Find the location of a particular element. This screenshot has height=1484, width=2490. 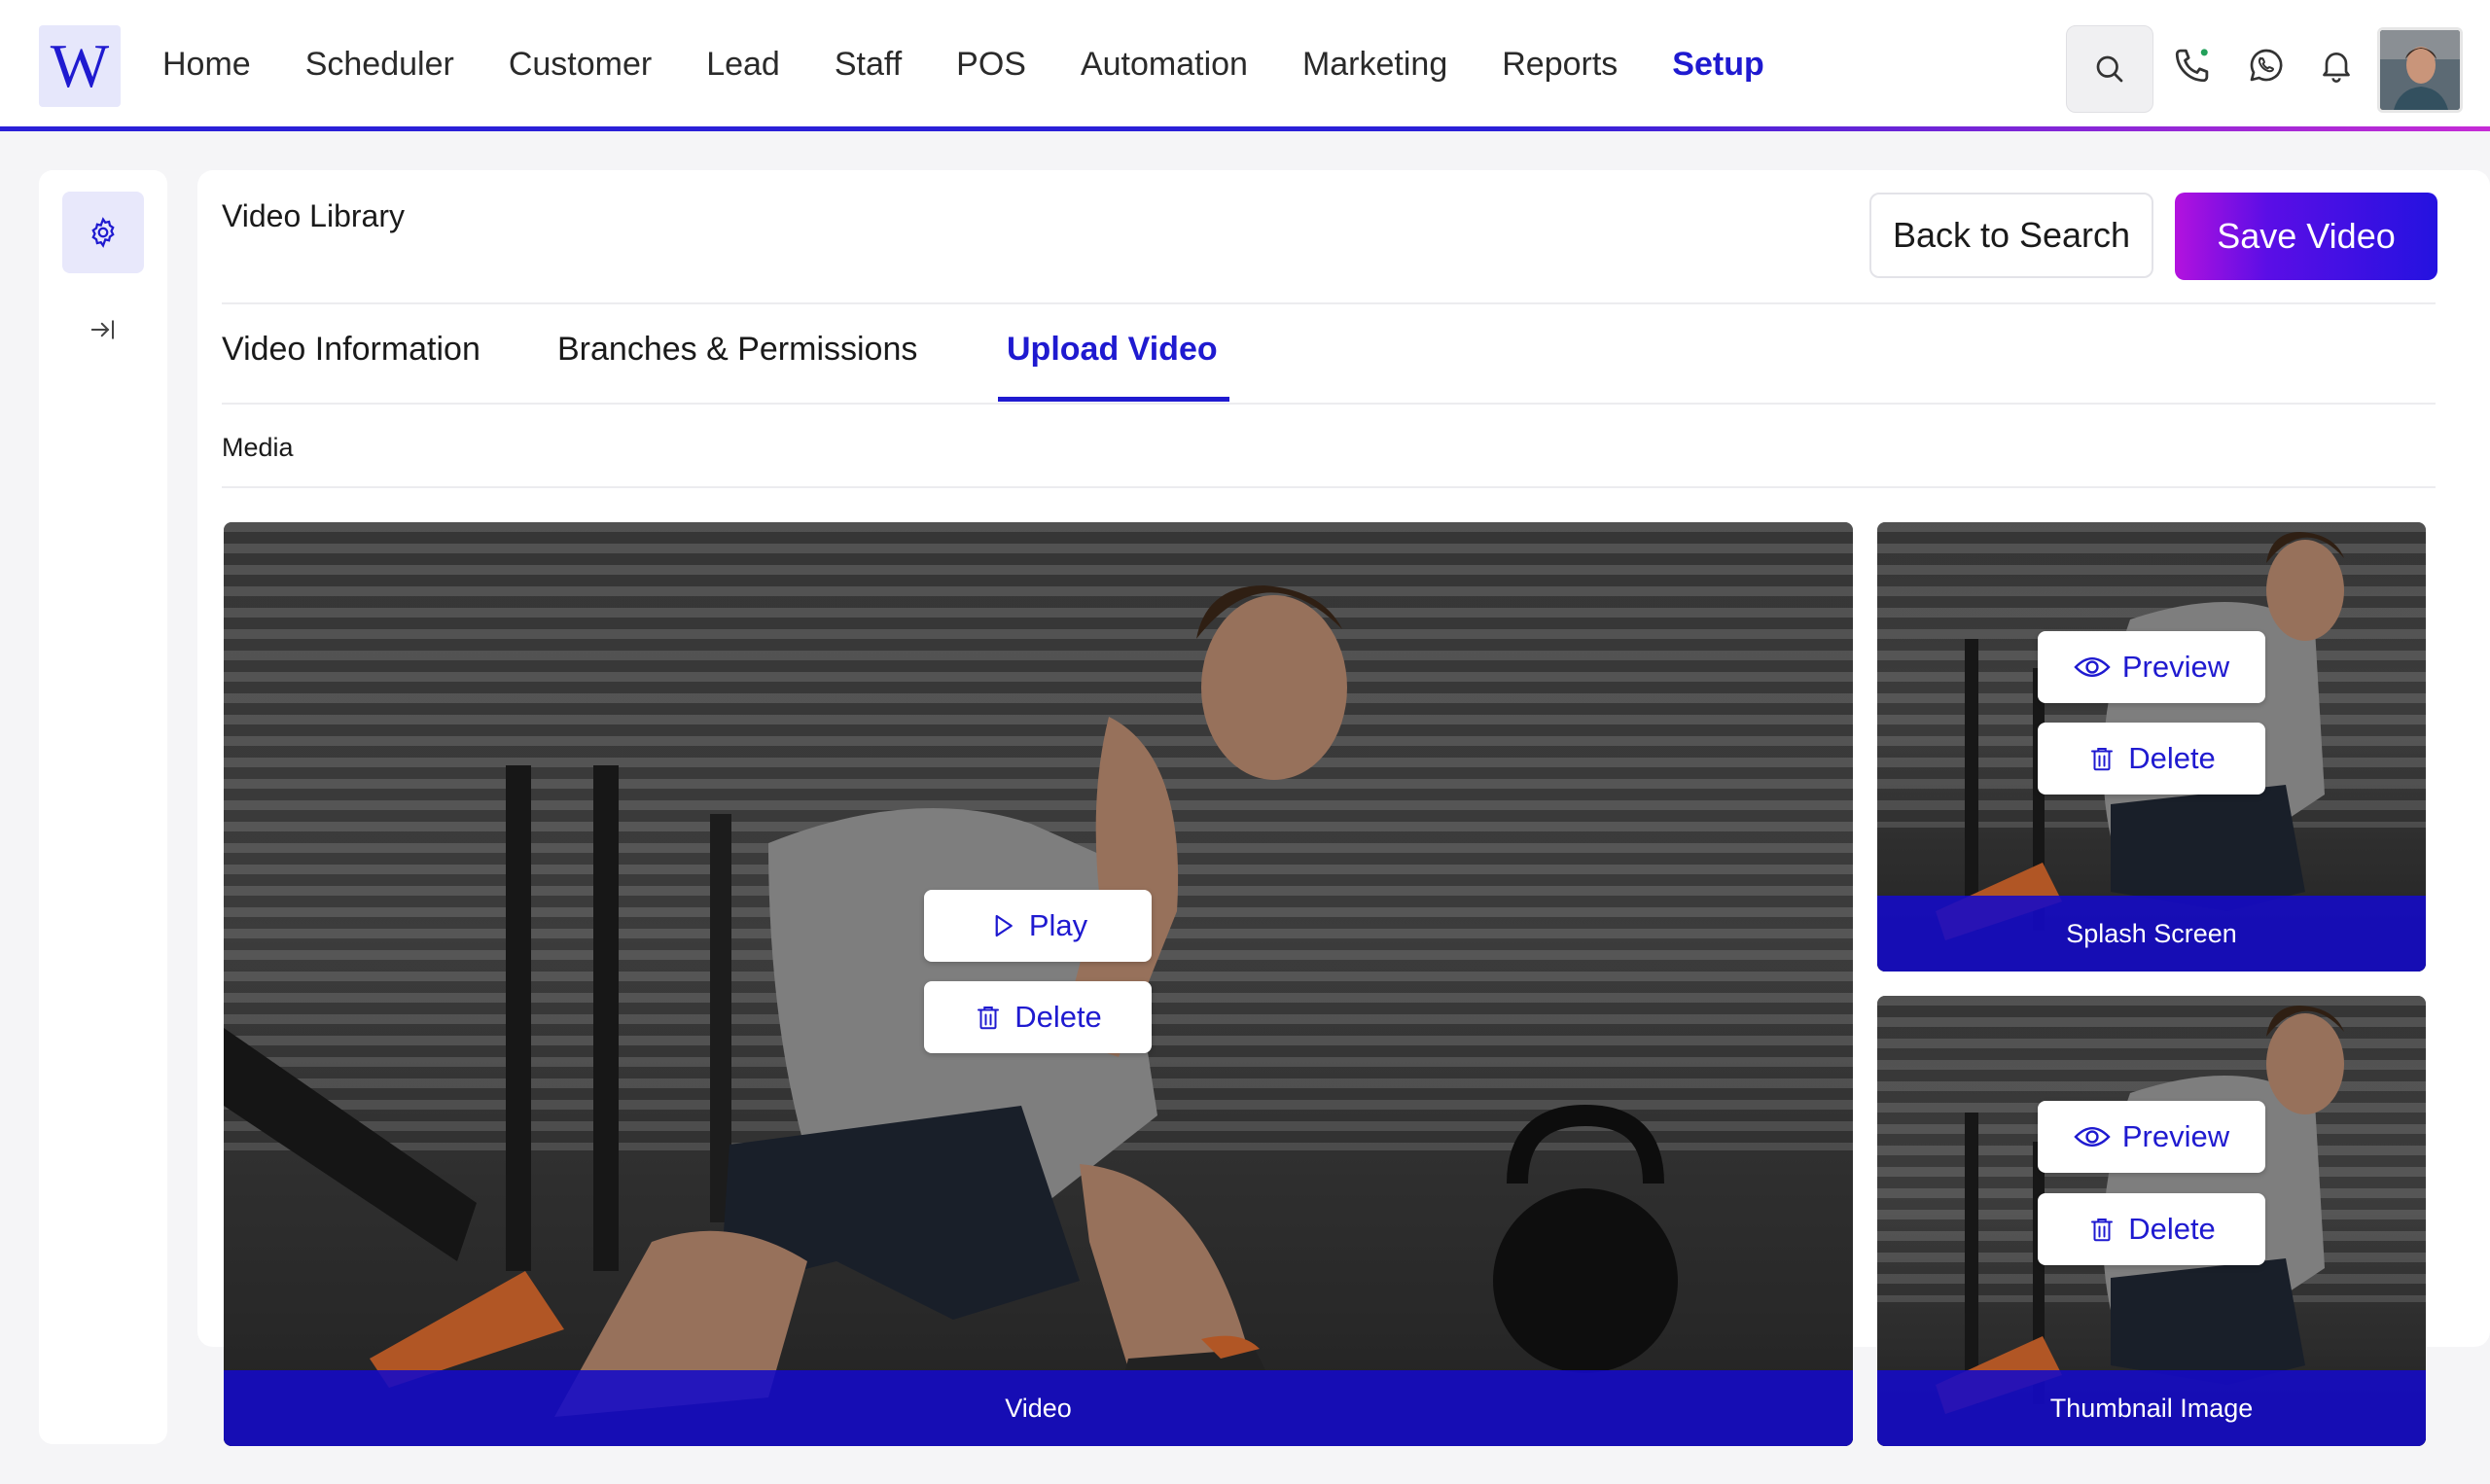

thumbnail-preview-button: Preview is located at coordinates (2151, 1137).